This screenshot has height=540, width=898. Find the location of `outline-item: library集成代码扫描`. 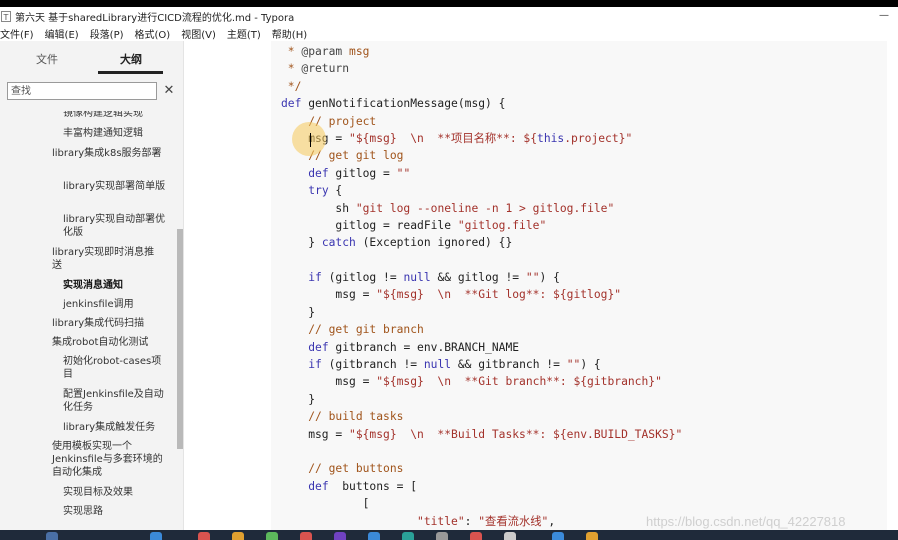

outline-item: library集成代码扫描 is located at coordinates (108, 323).